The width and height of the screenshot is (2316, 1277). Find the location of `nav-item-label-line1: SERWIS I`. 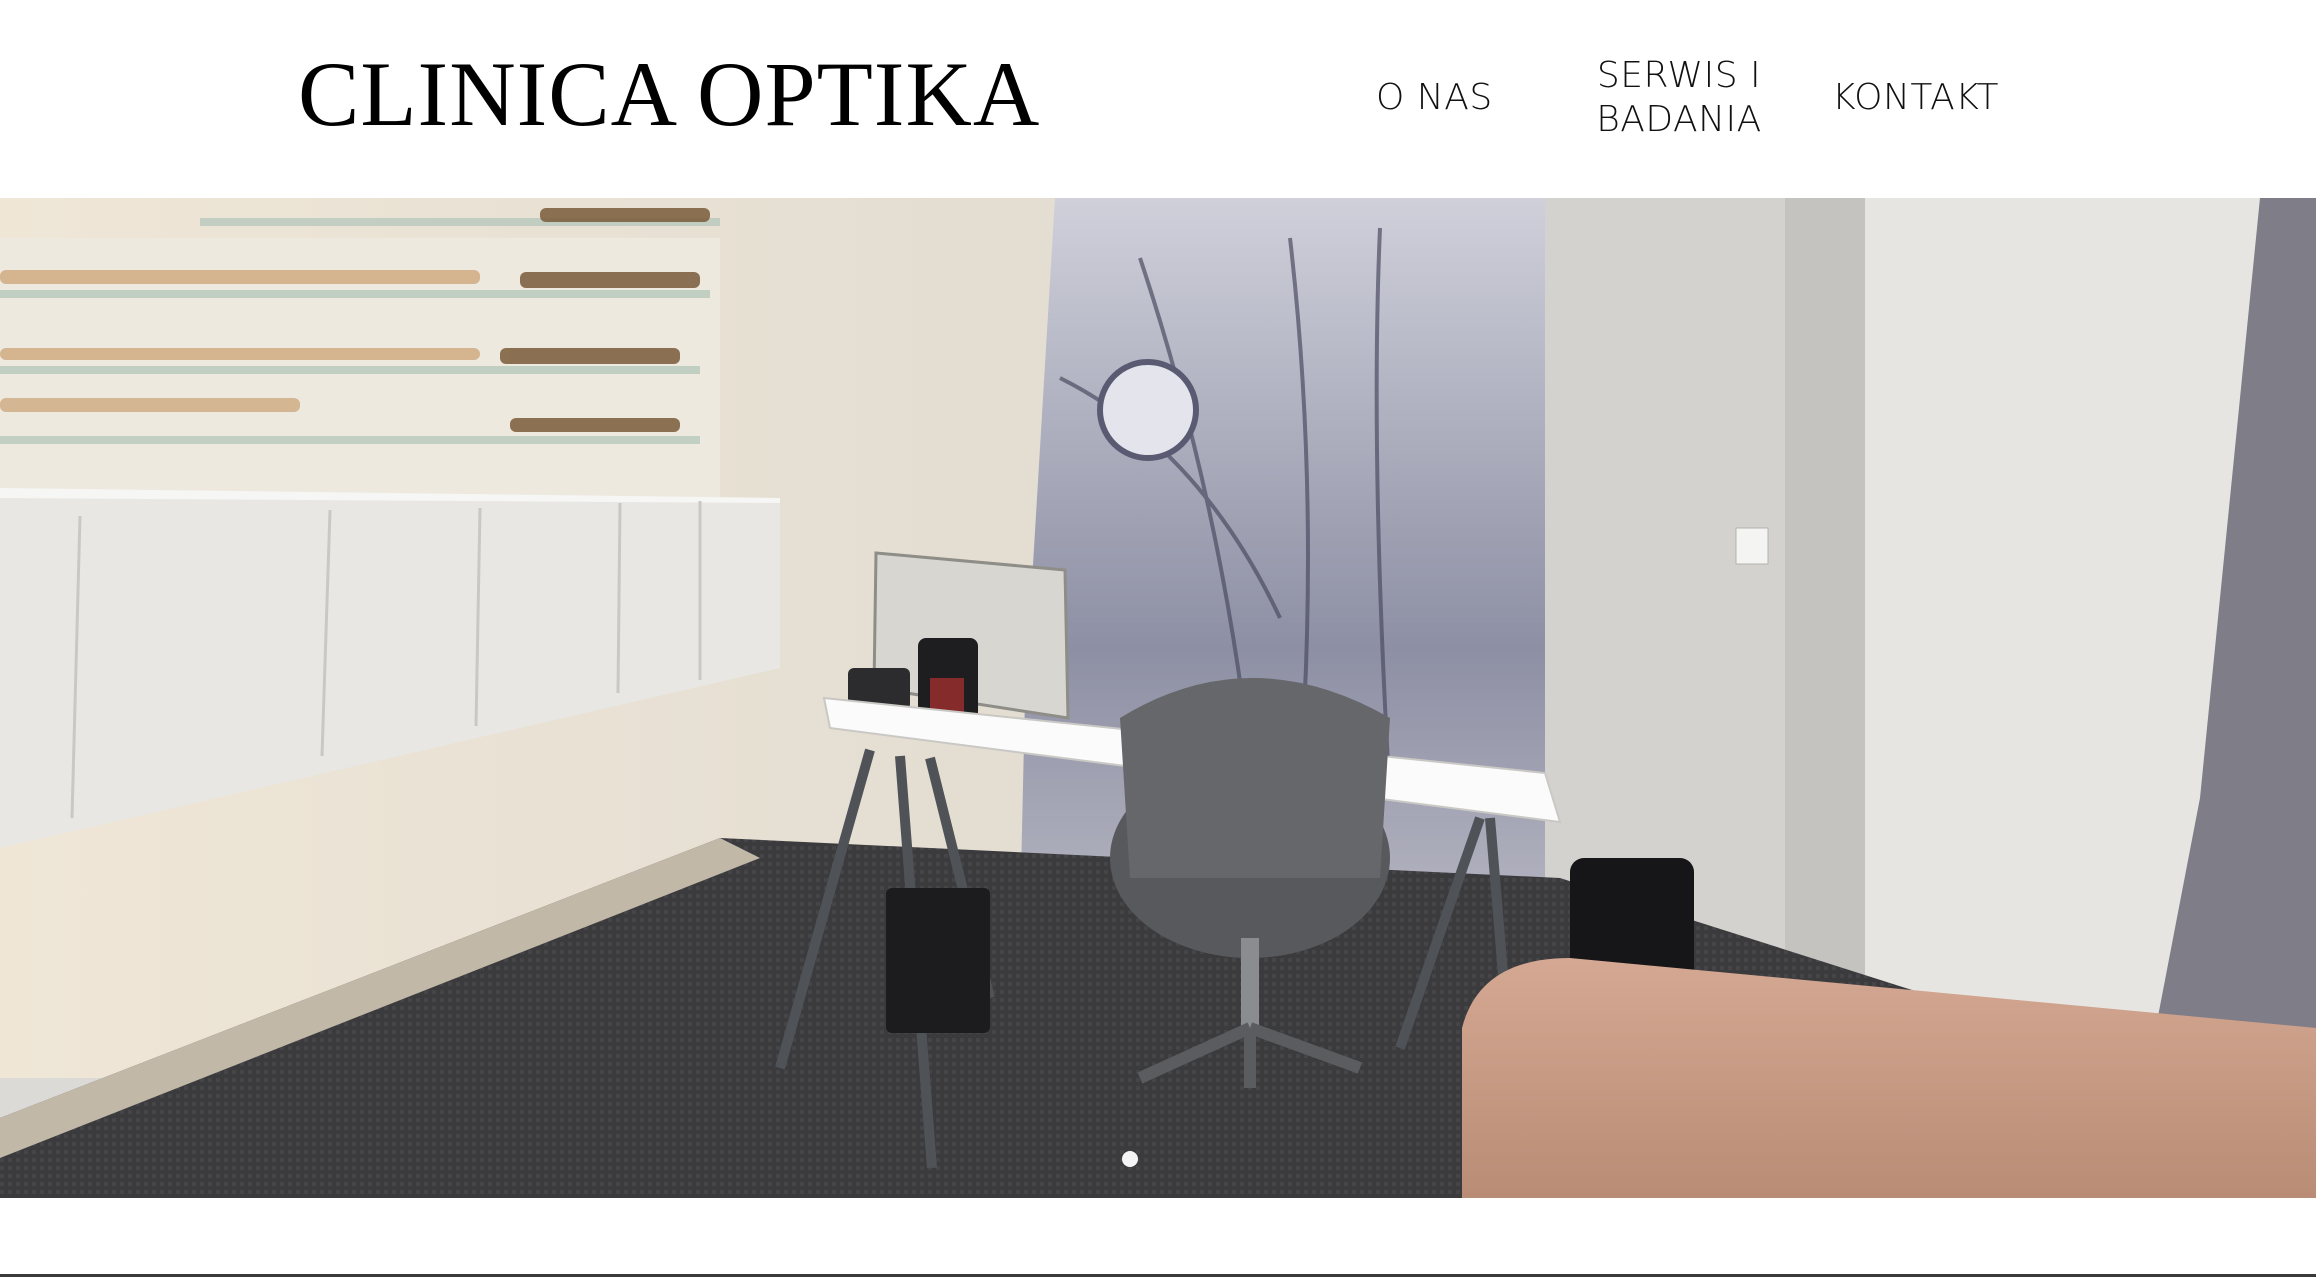

nav-item-label-line1: SERWIS I is located at coordinates (1679, 75).